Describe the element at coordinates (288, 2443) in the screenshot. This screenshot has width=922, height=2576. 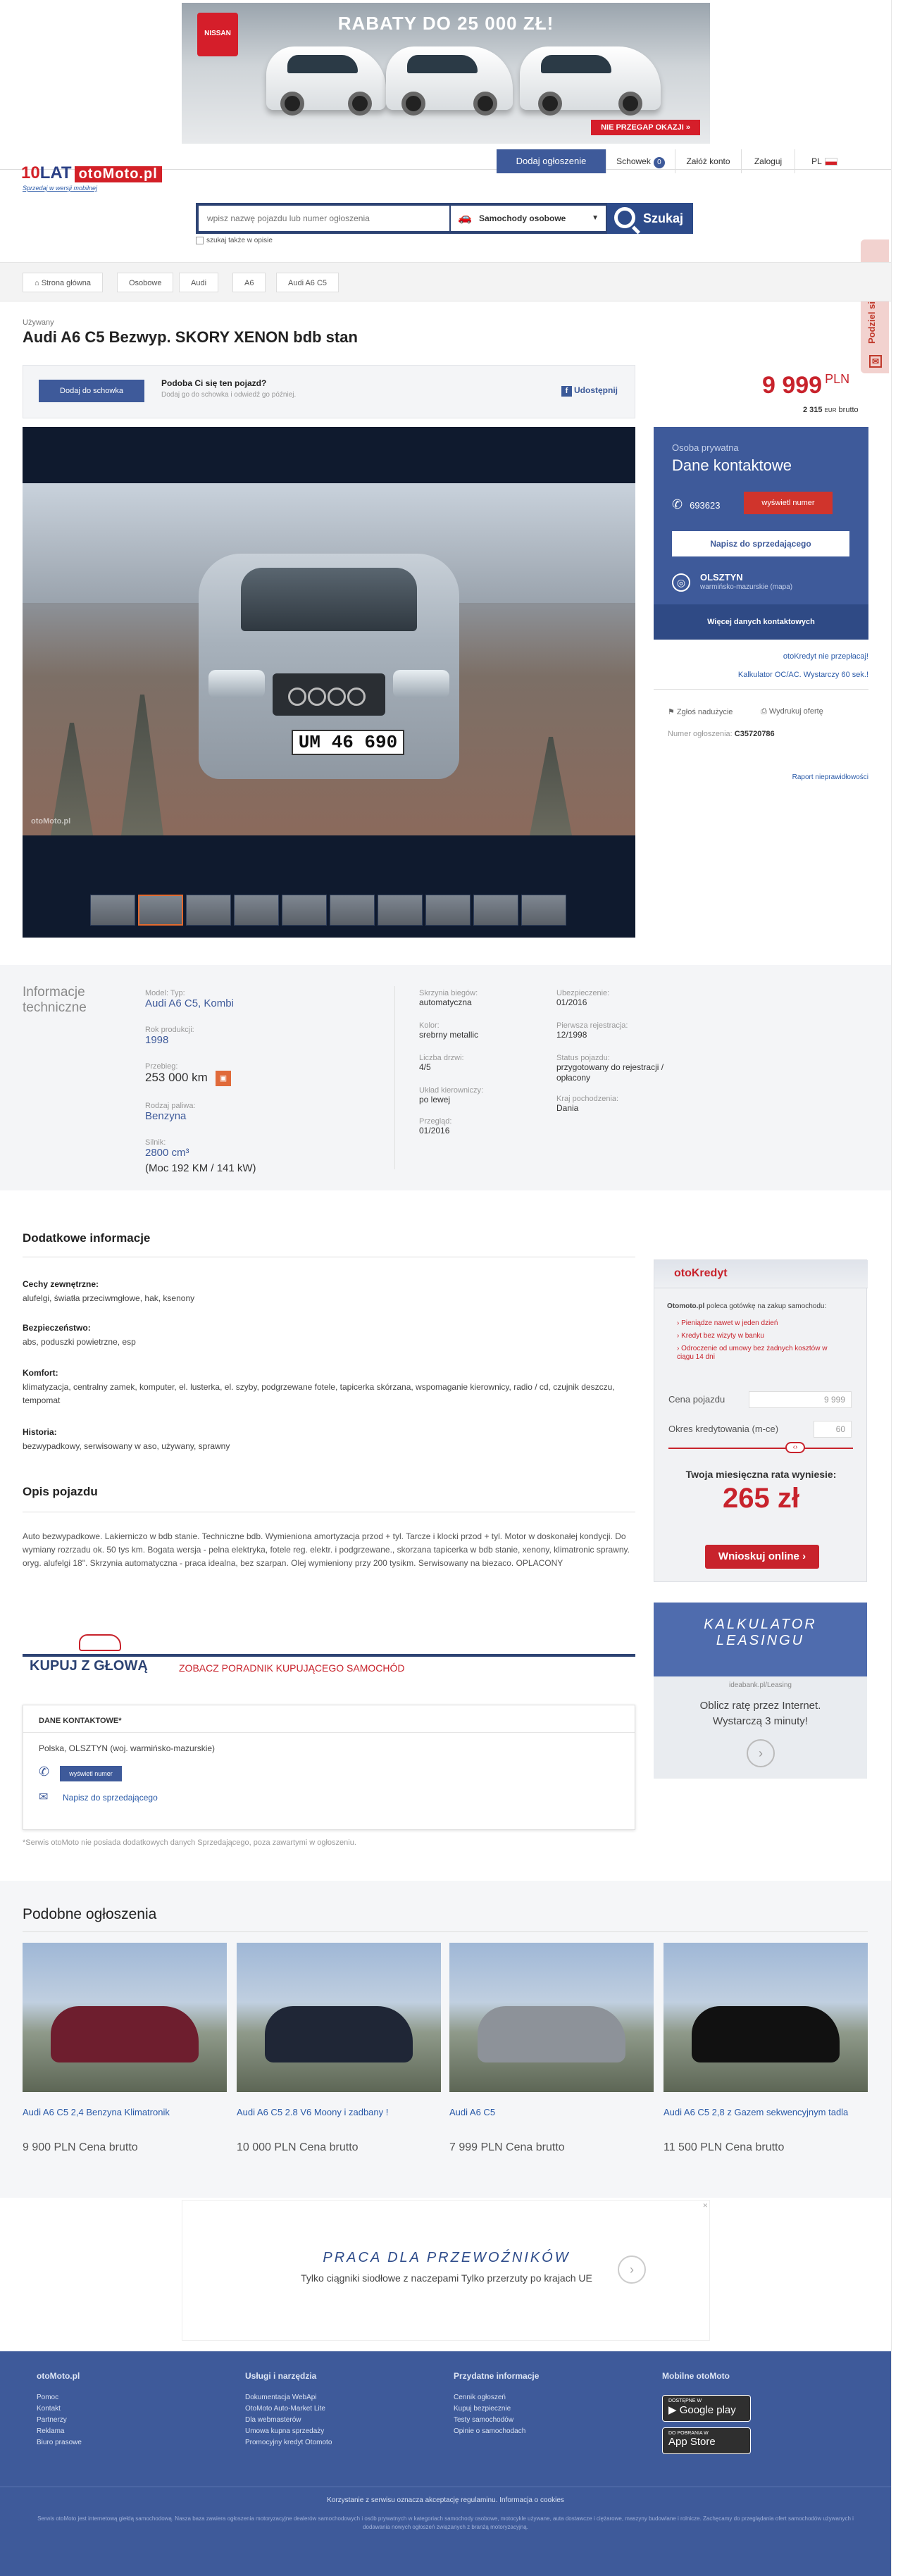
I see `footer-link: Promocyjny kredyt Otomoto` at that location.